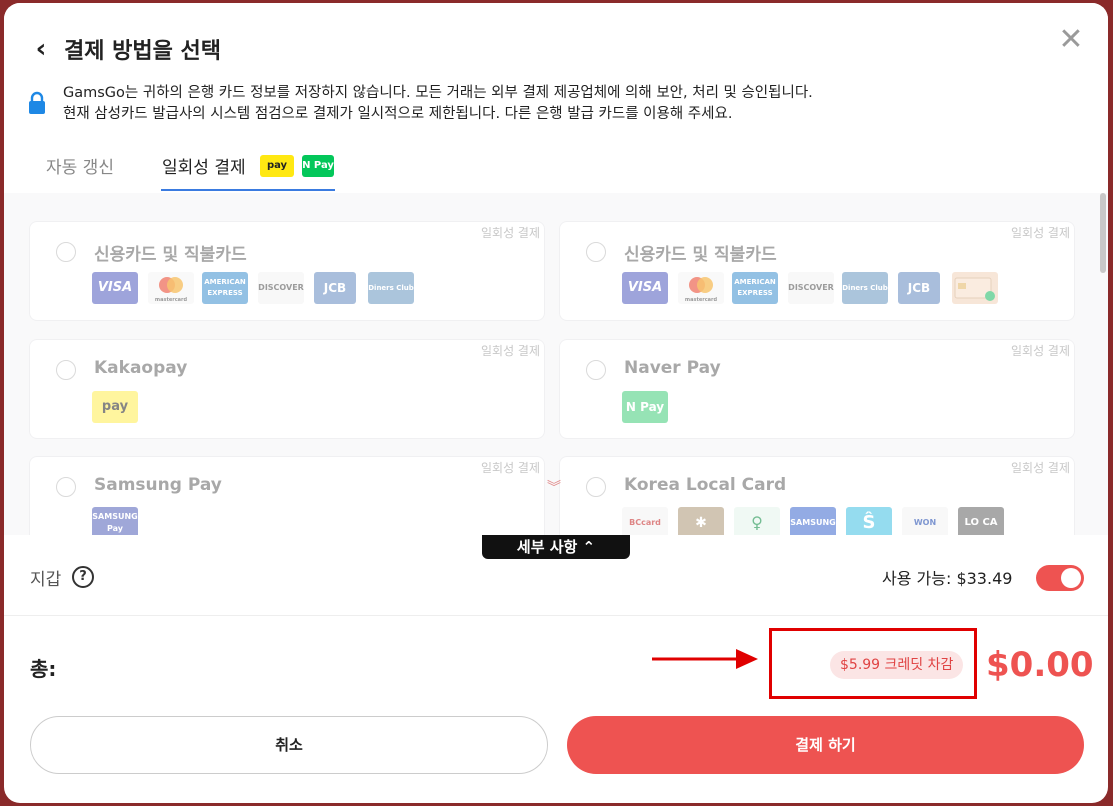  I want to click on payment-tabs: 자동 갱신 일회성 결제 pay N Pay, so click(556, 168).